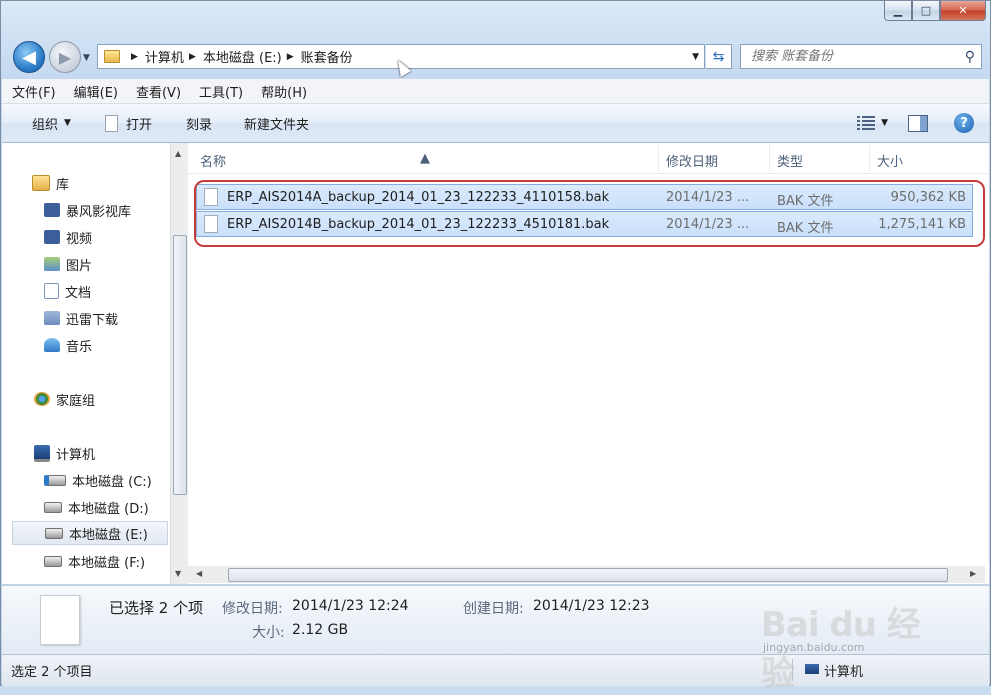  What do you see at coordinates (425, 158) in the screenshot?
I see `sort-ascending-icon: ▲` at bounding box center [425, 158].